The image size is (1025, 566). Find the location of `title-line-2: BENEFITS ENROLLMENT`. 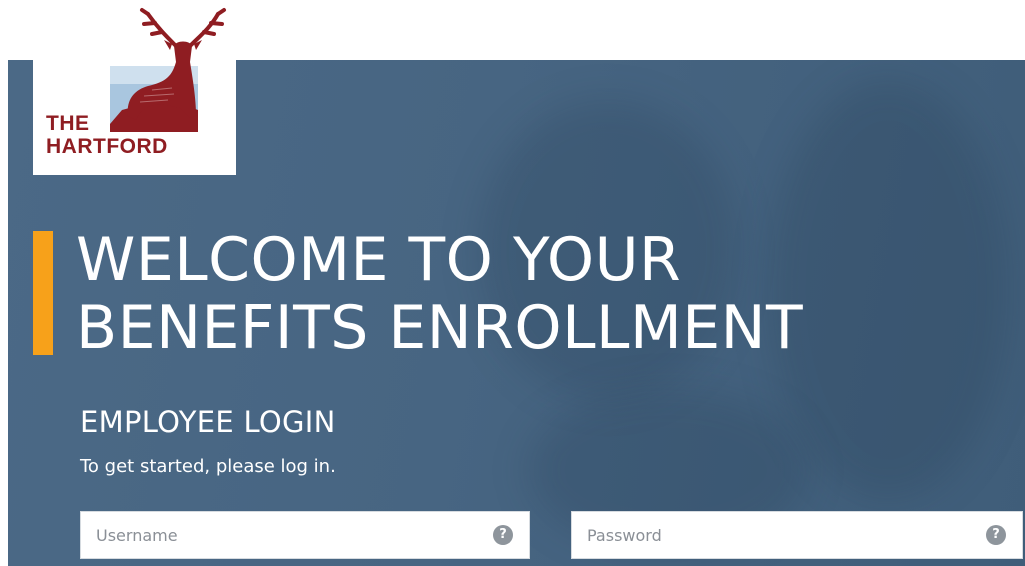

title-line-2: BENEFITS ENROLLMENT is located at coordinates (440, 328).